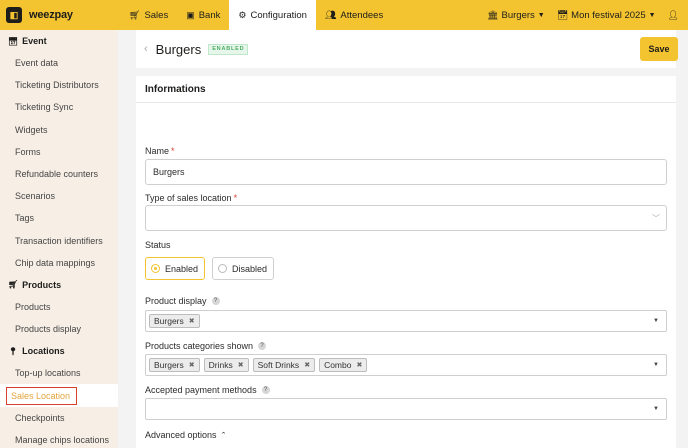  What do you see at coordinates (156, 15) in the screenshot?
I see `nav-sales-label: Sales` at bounding box center [156, 15].